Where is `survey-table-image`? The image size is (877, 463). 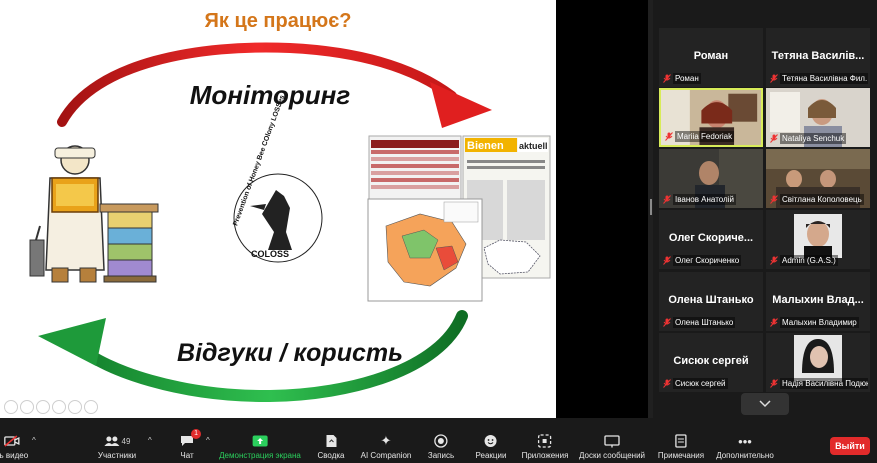 survey-table-image is located at coordinates (415, 168).